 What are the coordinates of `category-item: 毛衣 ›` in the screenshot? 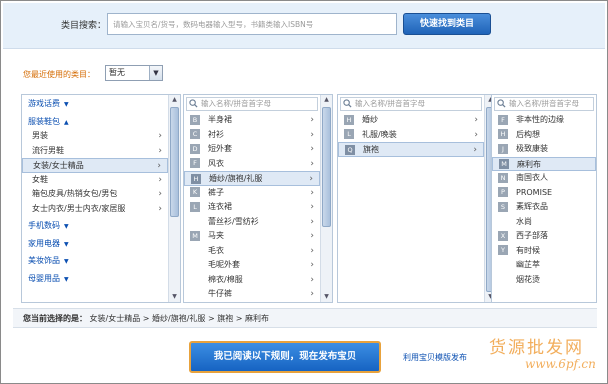 It's located at (252, 251).